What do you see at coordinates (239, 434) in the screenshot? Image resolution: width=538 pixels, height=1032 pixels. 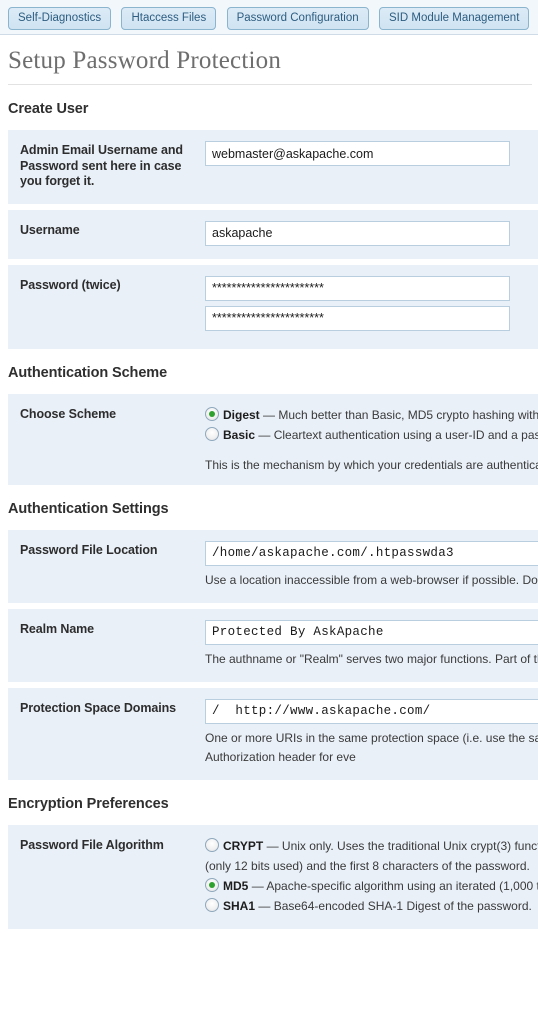 I see `scheme-basic-name: Basic` at bounding box center [239, 434].